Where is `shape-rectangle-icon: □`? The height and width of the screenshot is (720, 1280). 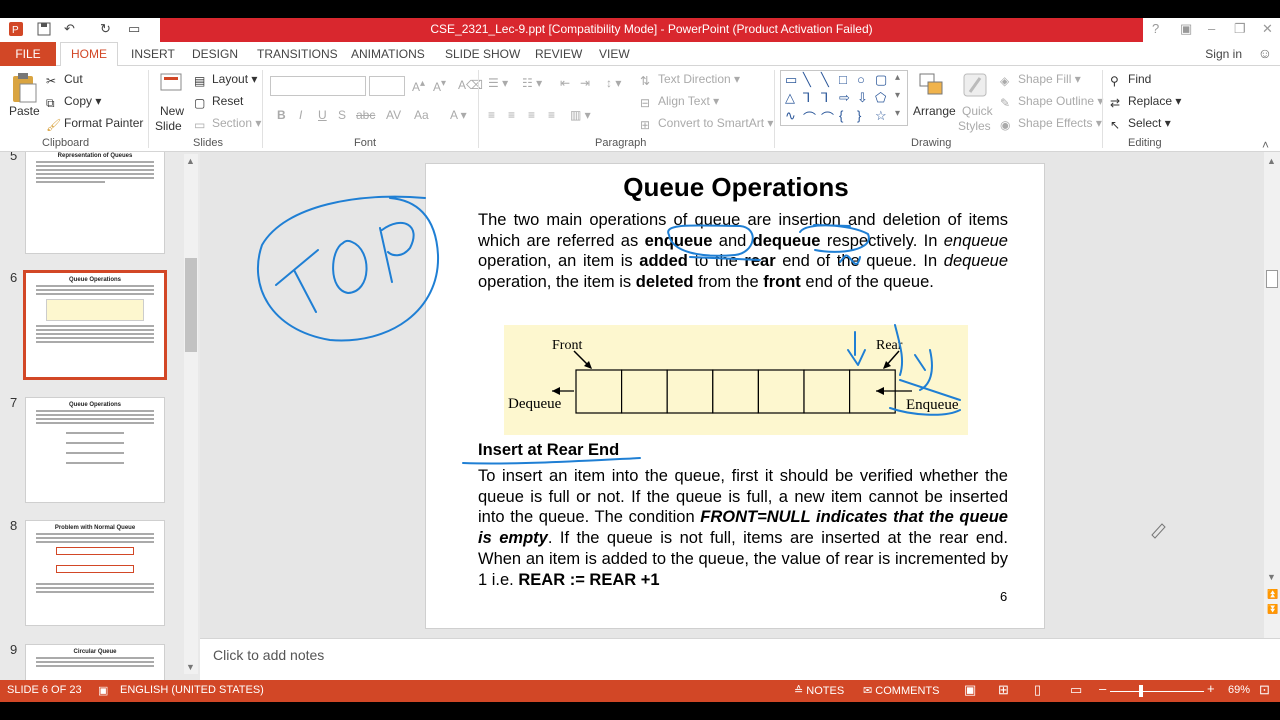 shape-rectangle-icon: □ is located at coordinates (843, 79).